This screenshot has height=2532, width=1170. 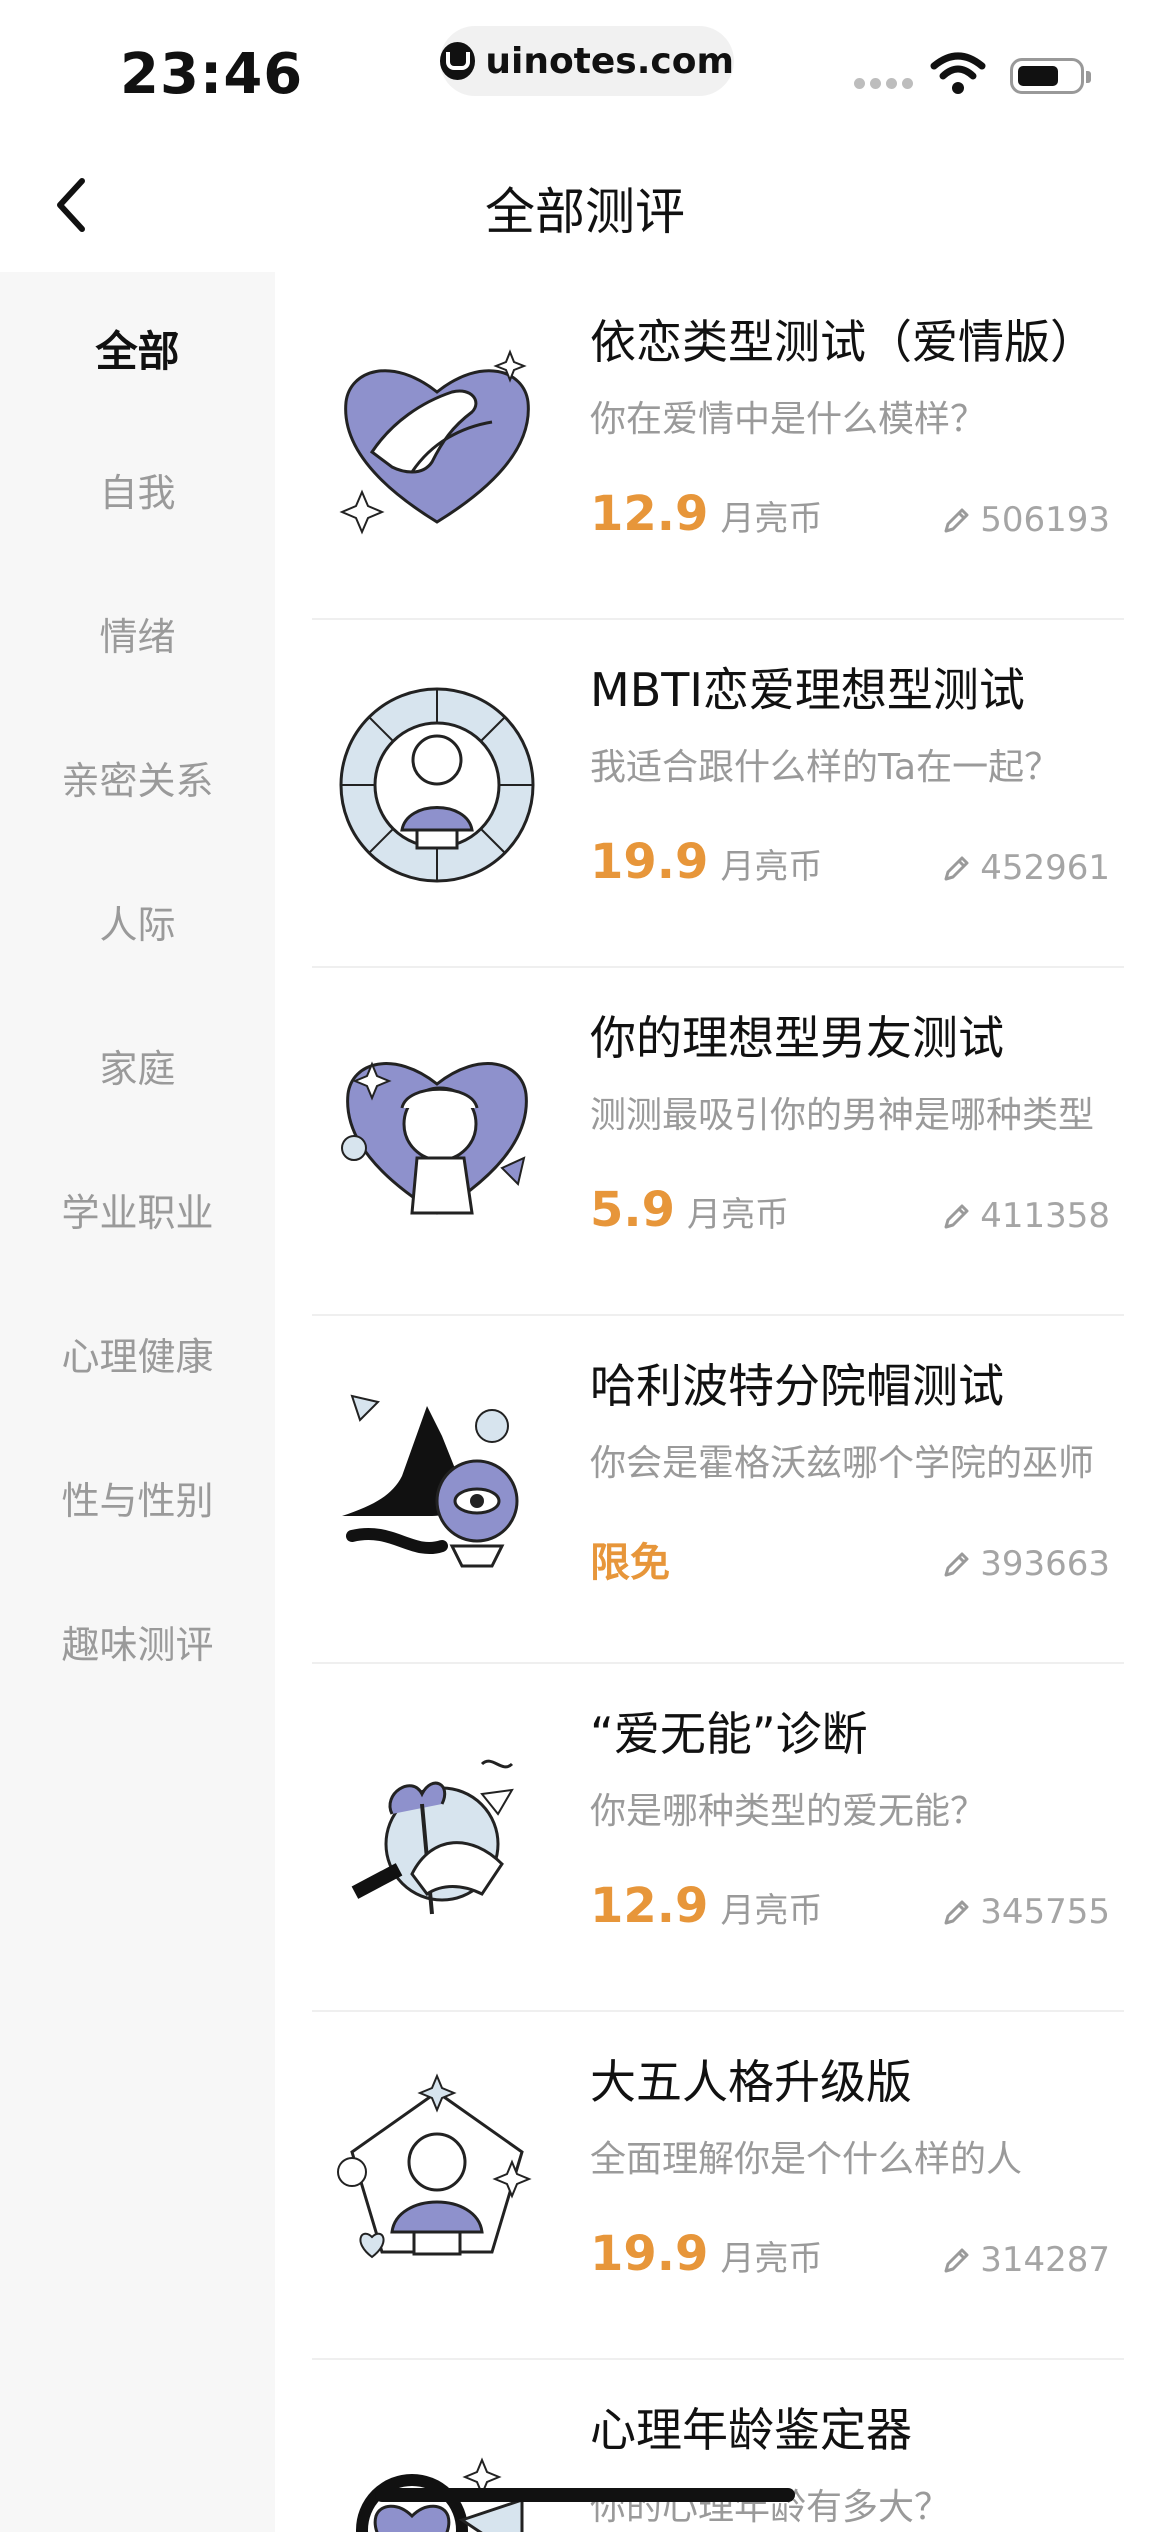 I want to click on sidebar-item-intimacy: 亲密关系, so click(x=137, y=777).